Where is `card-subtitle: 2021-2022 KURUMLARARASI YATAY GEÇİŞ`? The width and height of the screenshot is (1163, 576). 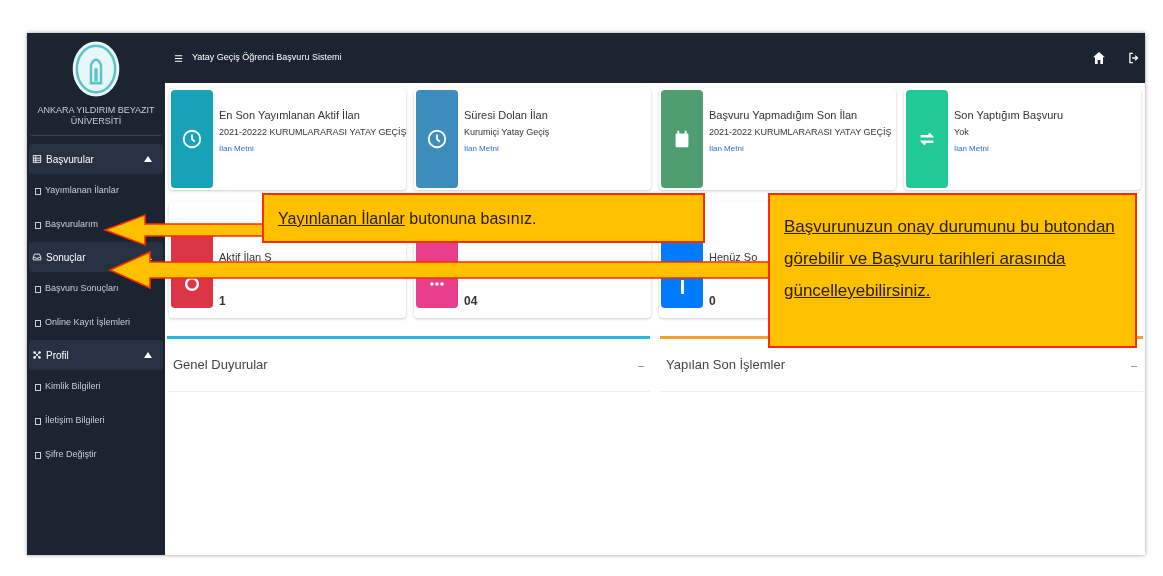 card-subtitle: 2021-2022 KURUMLARARASI YATAY GEÇİŞ is located at coordinates (800, 132).